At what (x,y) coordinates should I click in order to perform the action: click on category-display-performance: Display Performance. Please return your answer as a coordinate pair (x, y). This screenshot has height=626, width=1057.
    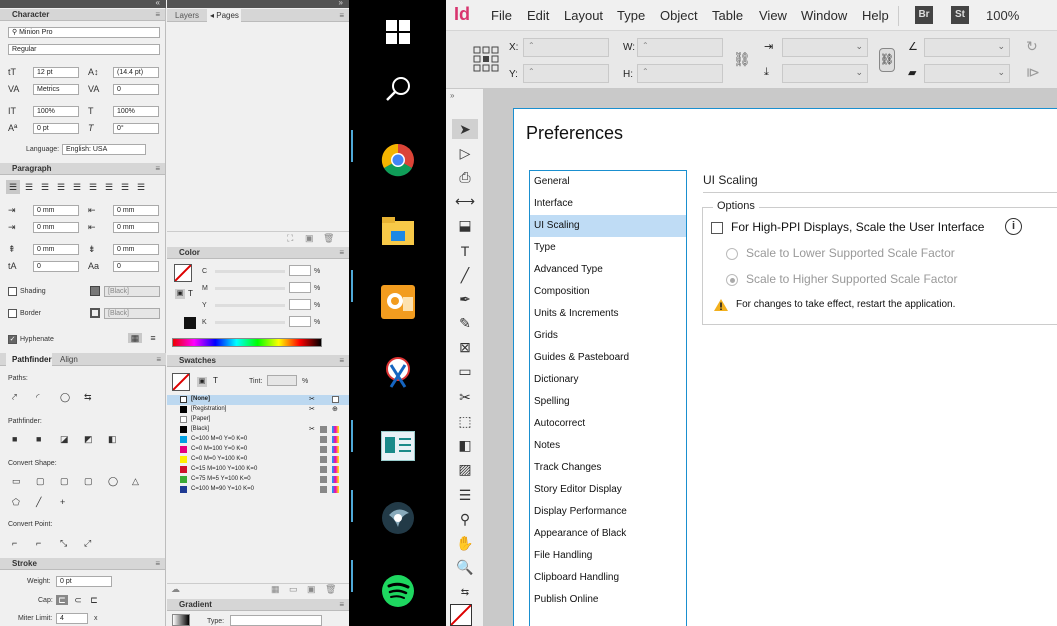
    Looking at the image, I should click on (608, 512).